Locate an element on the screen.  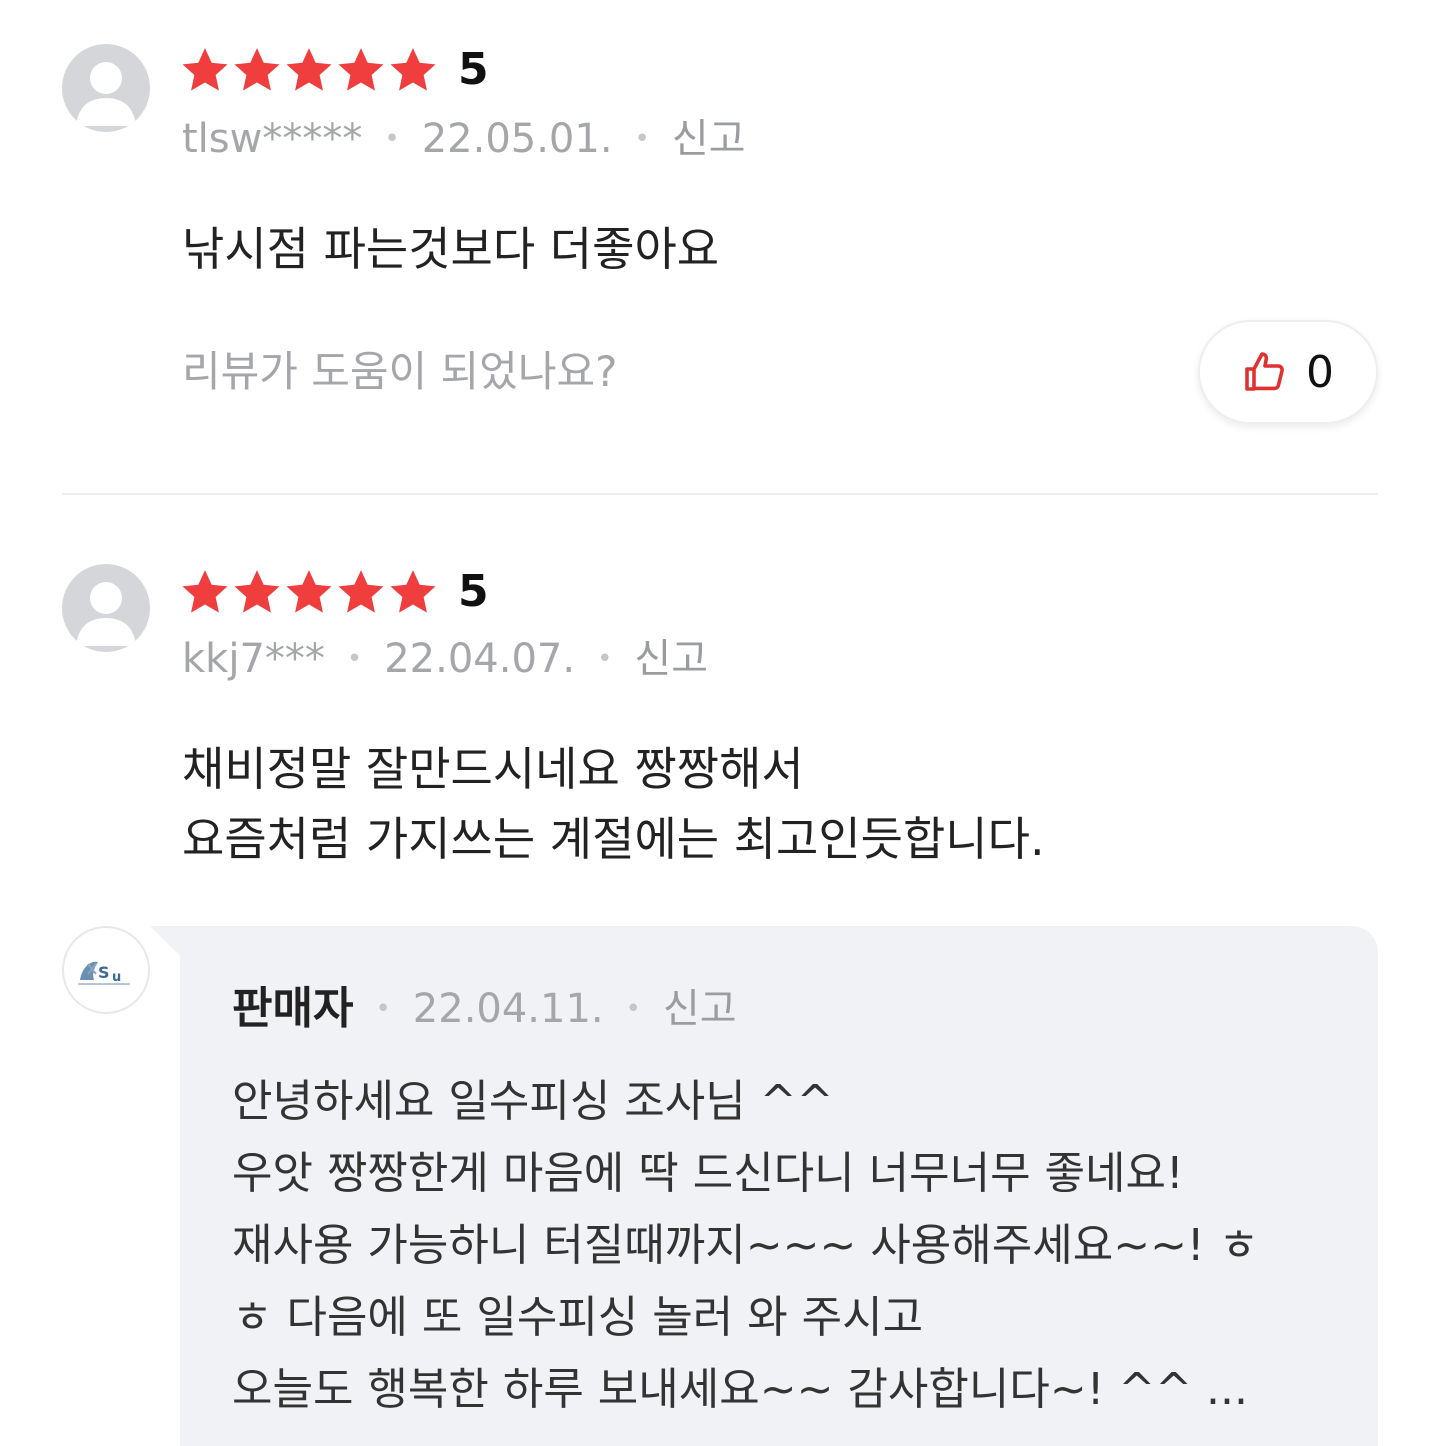
review-meta: kkj7*** • 22.04.07. • 신고 is located at coordinates (445, 659).